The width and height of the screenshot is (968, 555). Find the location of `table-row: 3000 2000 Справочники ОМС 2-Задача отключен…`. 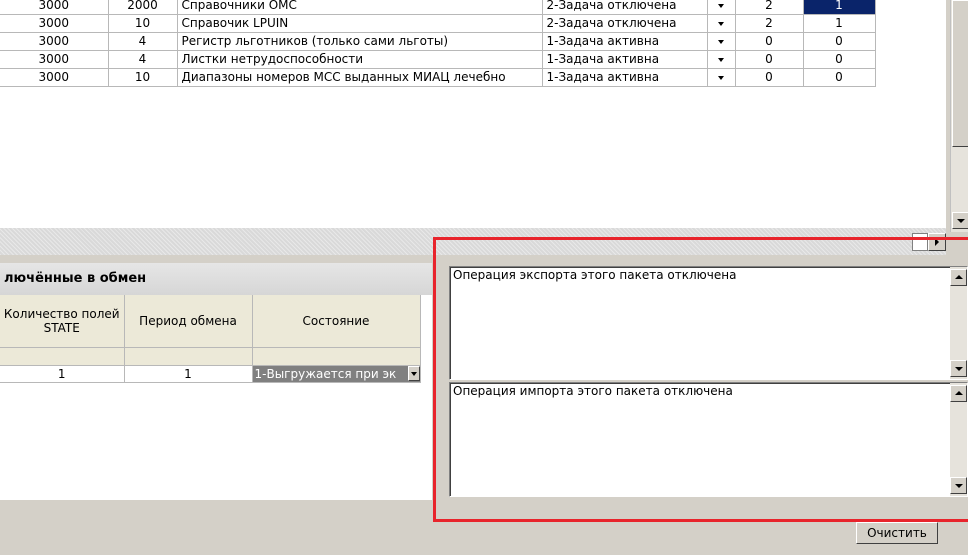

table-row: 3000 2000 Справочники ОМС 2-Задача отключен… is located at coordinates (438, 7).